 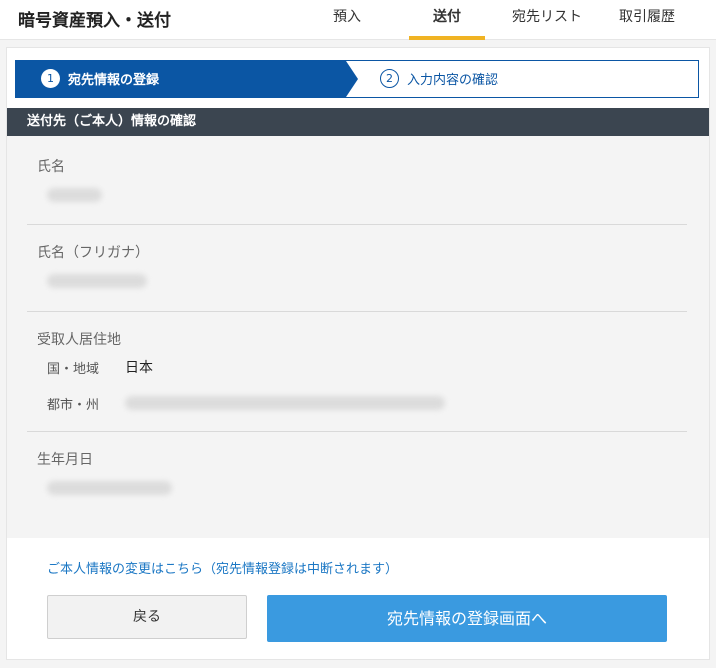 I want to click on country-label: 国・地域, so click(x=73, y=369).